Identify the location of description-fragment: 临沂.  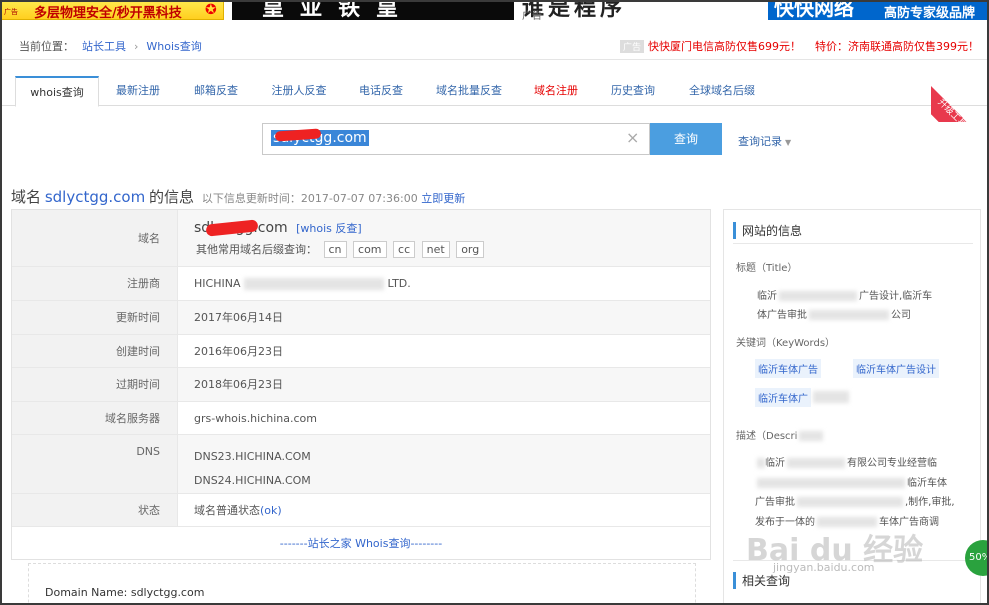
(775, 463).